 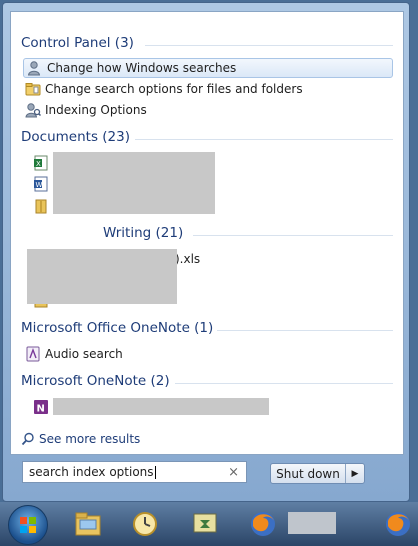 What do you see at coordinates (28, 525) in the screenshot?
I see `windows-orb-icon` at bounding box center [28, 525].